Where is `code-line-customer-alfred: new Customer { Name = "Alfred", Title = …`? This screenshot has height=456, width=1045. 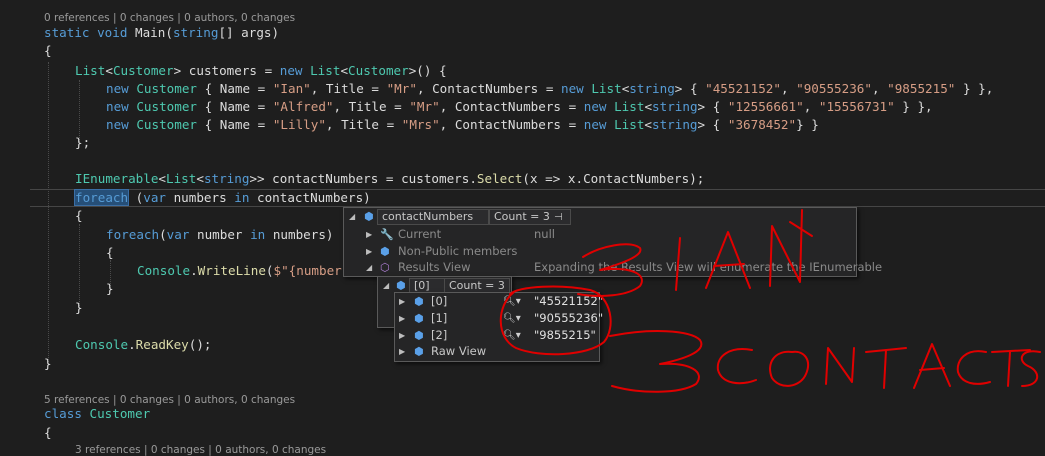
code-line-customer-alfred: new Customer { Name = "Alfred", Title = … is located at coordinates (519, 106).